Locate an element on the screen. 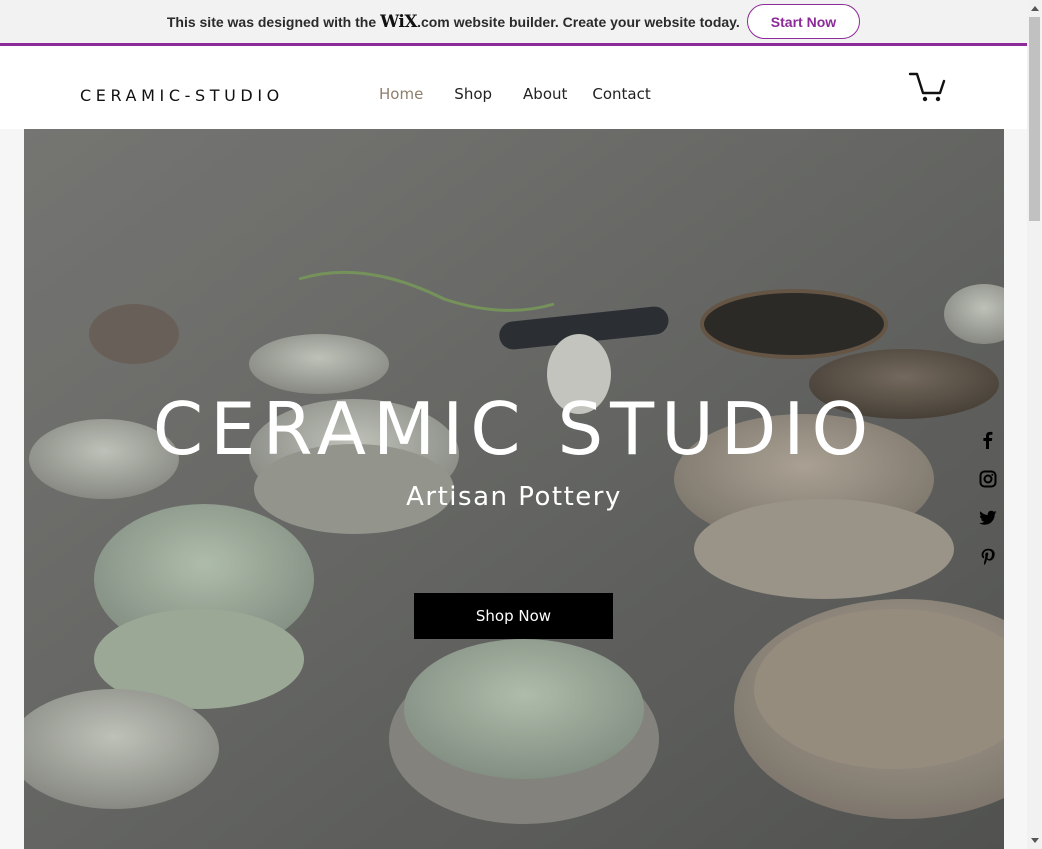 The image size is (1042, 849). facebook-icon is located at coordinates (988, 440).